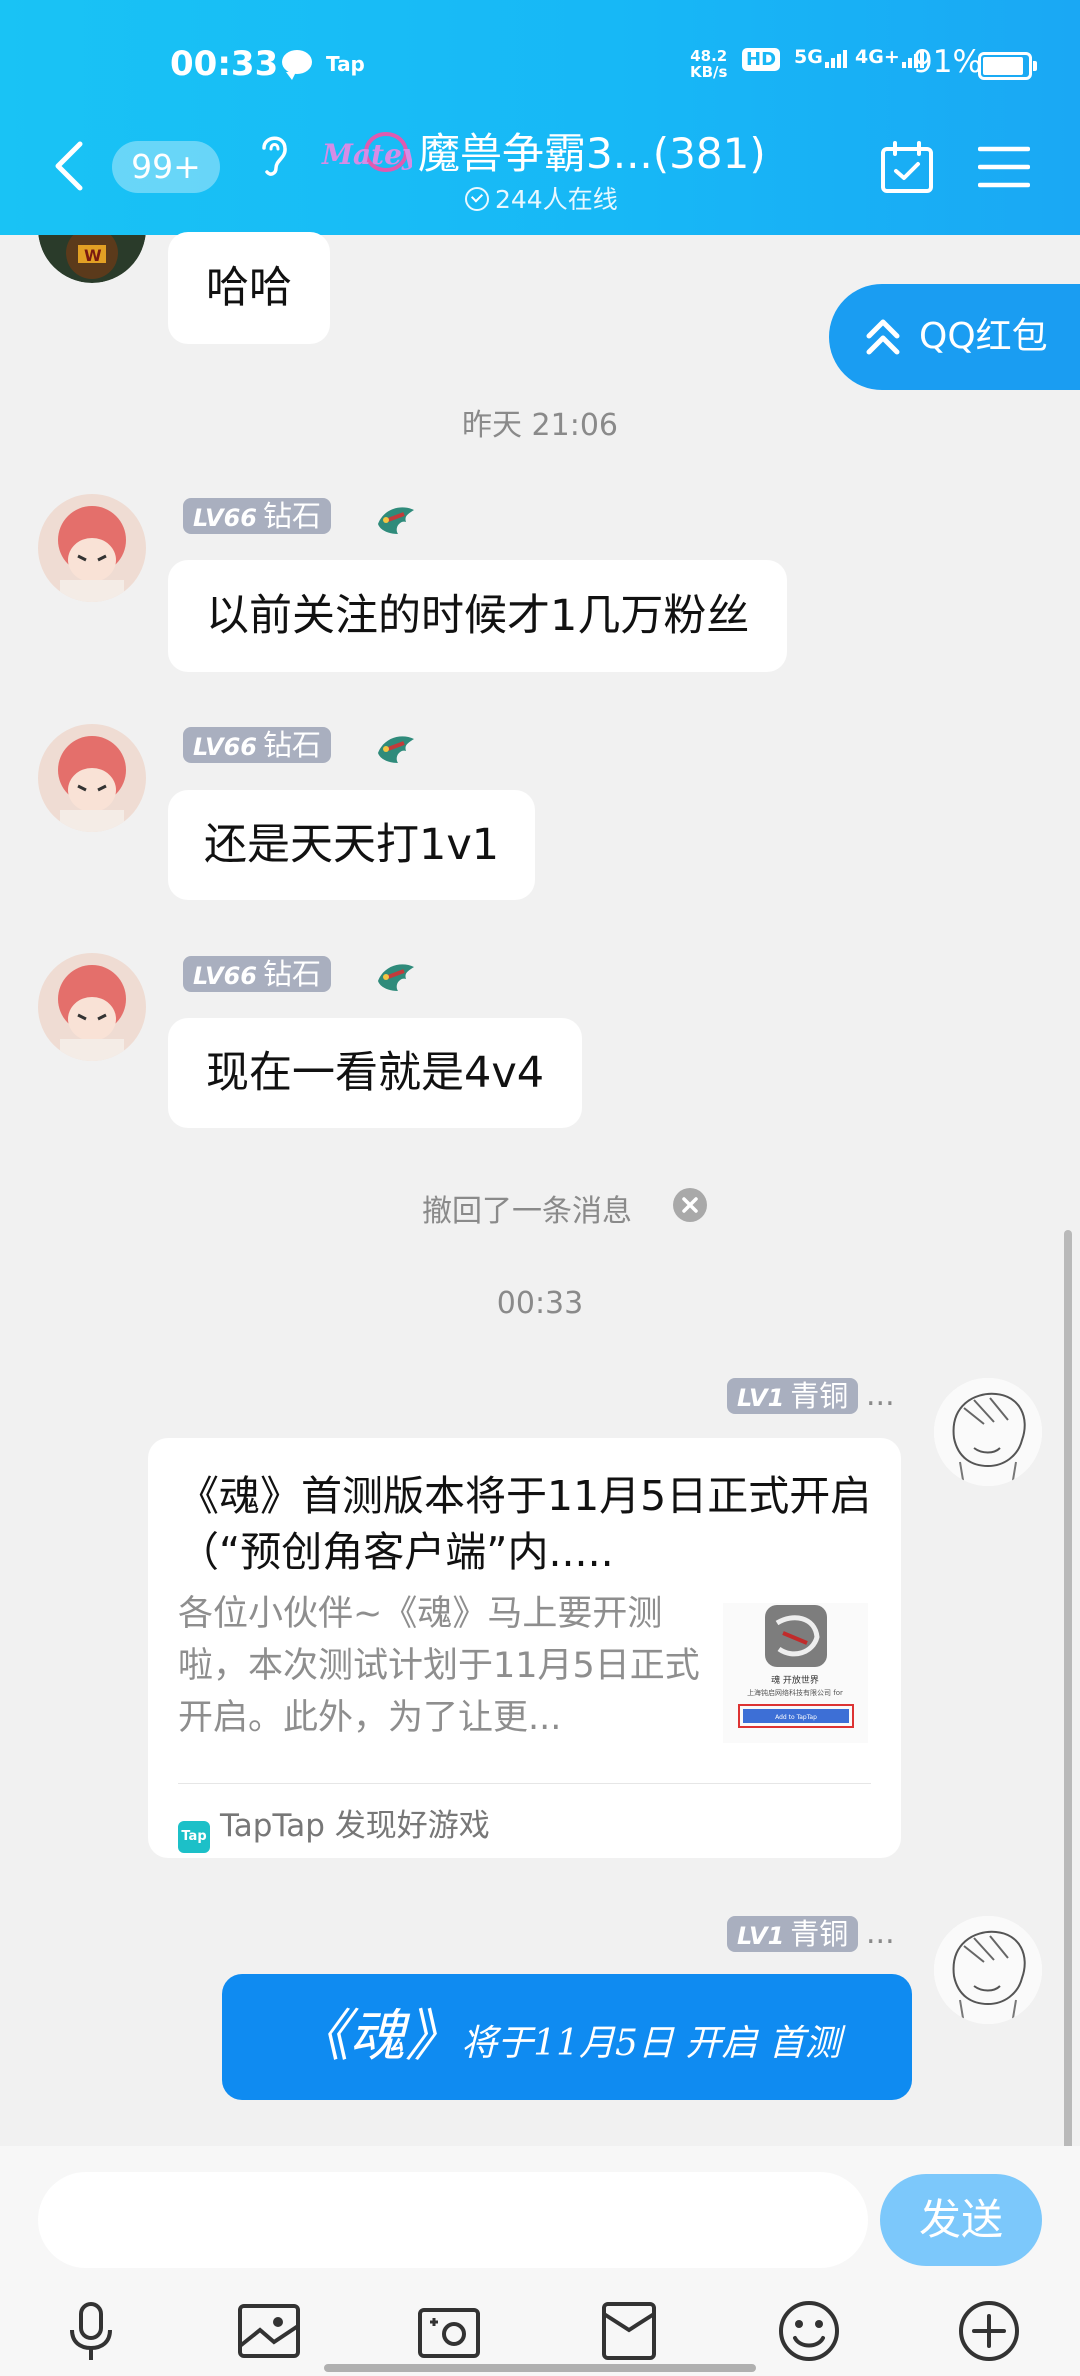  I want to click on qq-redpacket-button: QQ红包, so click(954, 337).